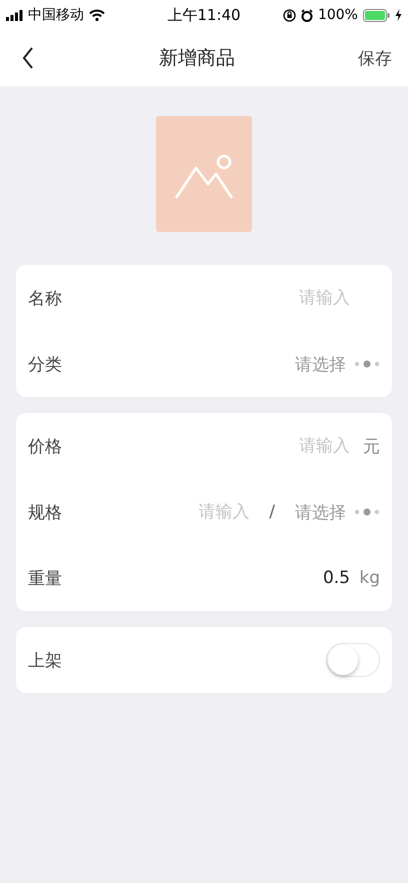 The image size is (408, 883). I want to click on rotation-lock-icon, so click(289, 15).